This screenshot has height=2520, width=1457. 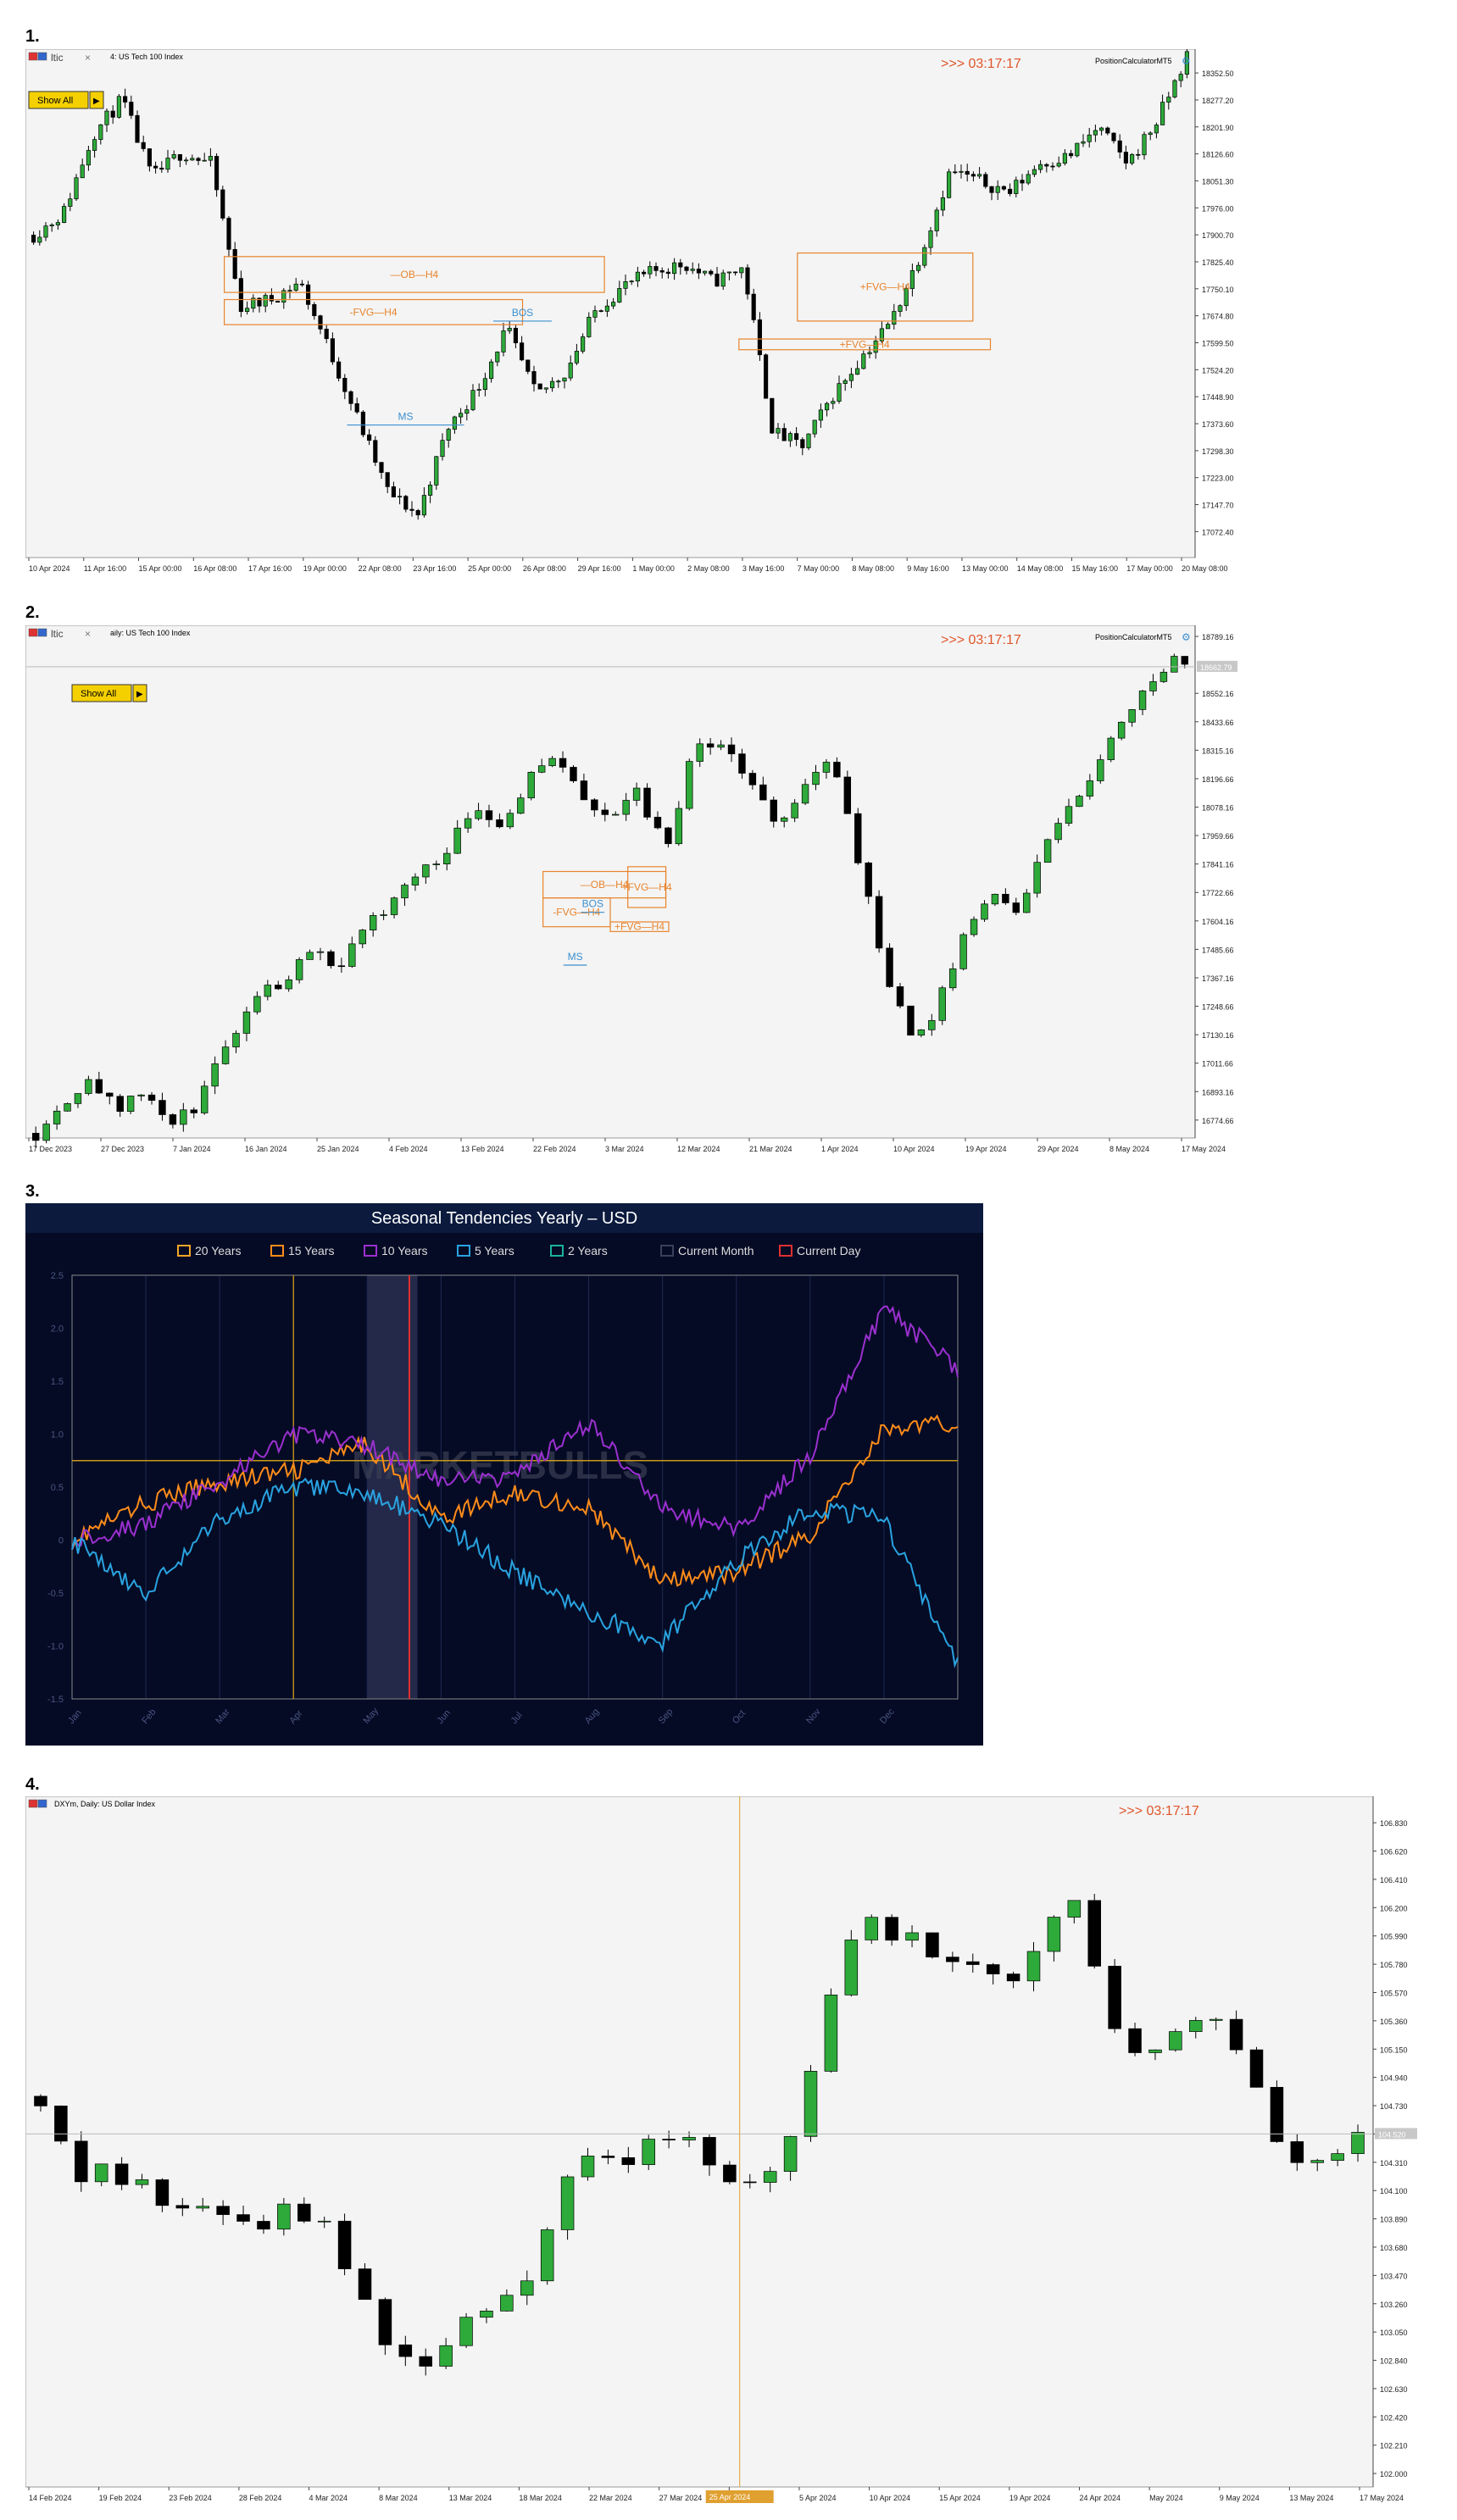 I want to click on x-tick-label: 8 May 08:00, so click(x=873, y=568).